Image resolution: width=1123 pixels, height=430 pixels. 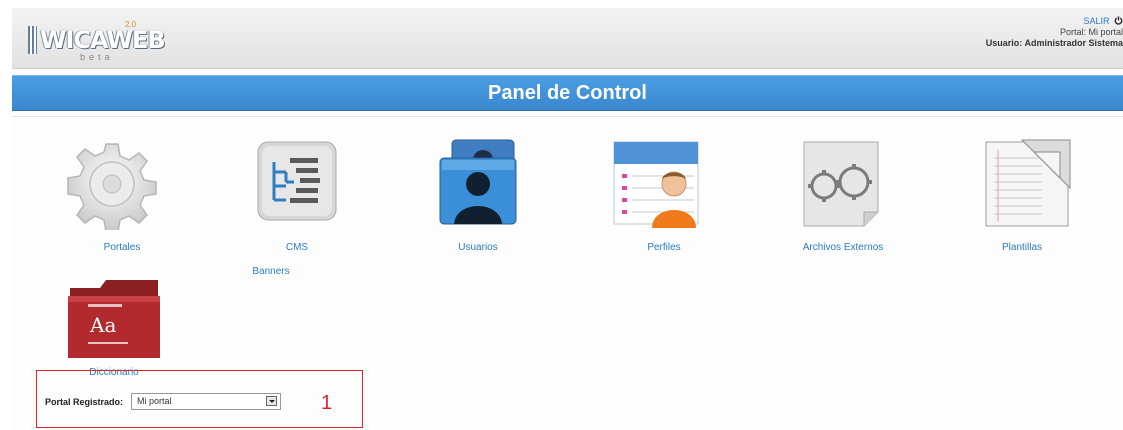 What do you see at coordinates (1091, 32) in the screenshot?
I see `current-portal: Portal: Mi portal` at bounding box center [1091, 32].